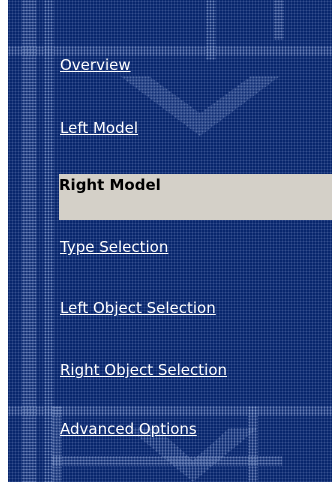 The height and width of the screenshot is (482, 332). I want to click on nav-item-left-object-selection: Left Object Selection, so click(170, 308).